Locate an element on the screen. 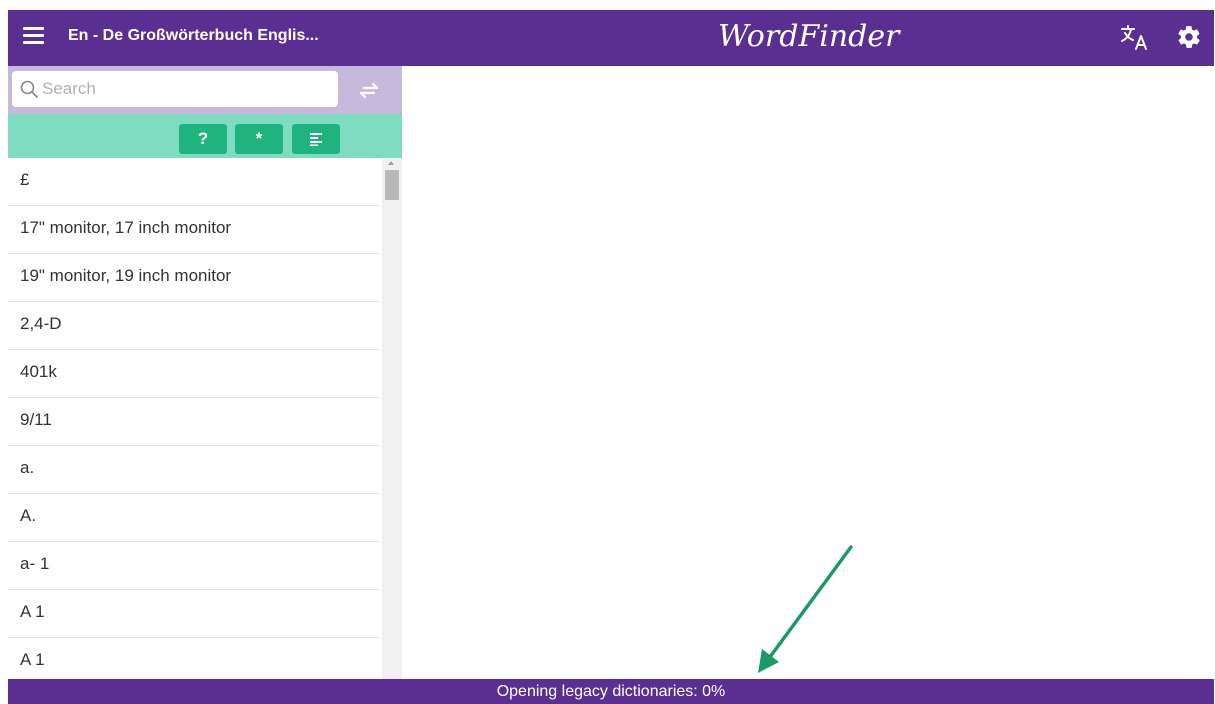  swap-direction-icon is located at coordinates (369, 90).